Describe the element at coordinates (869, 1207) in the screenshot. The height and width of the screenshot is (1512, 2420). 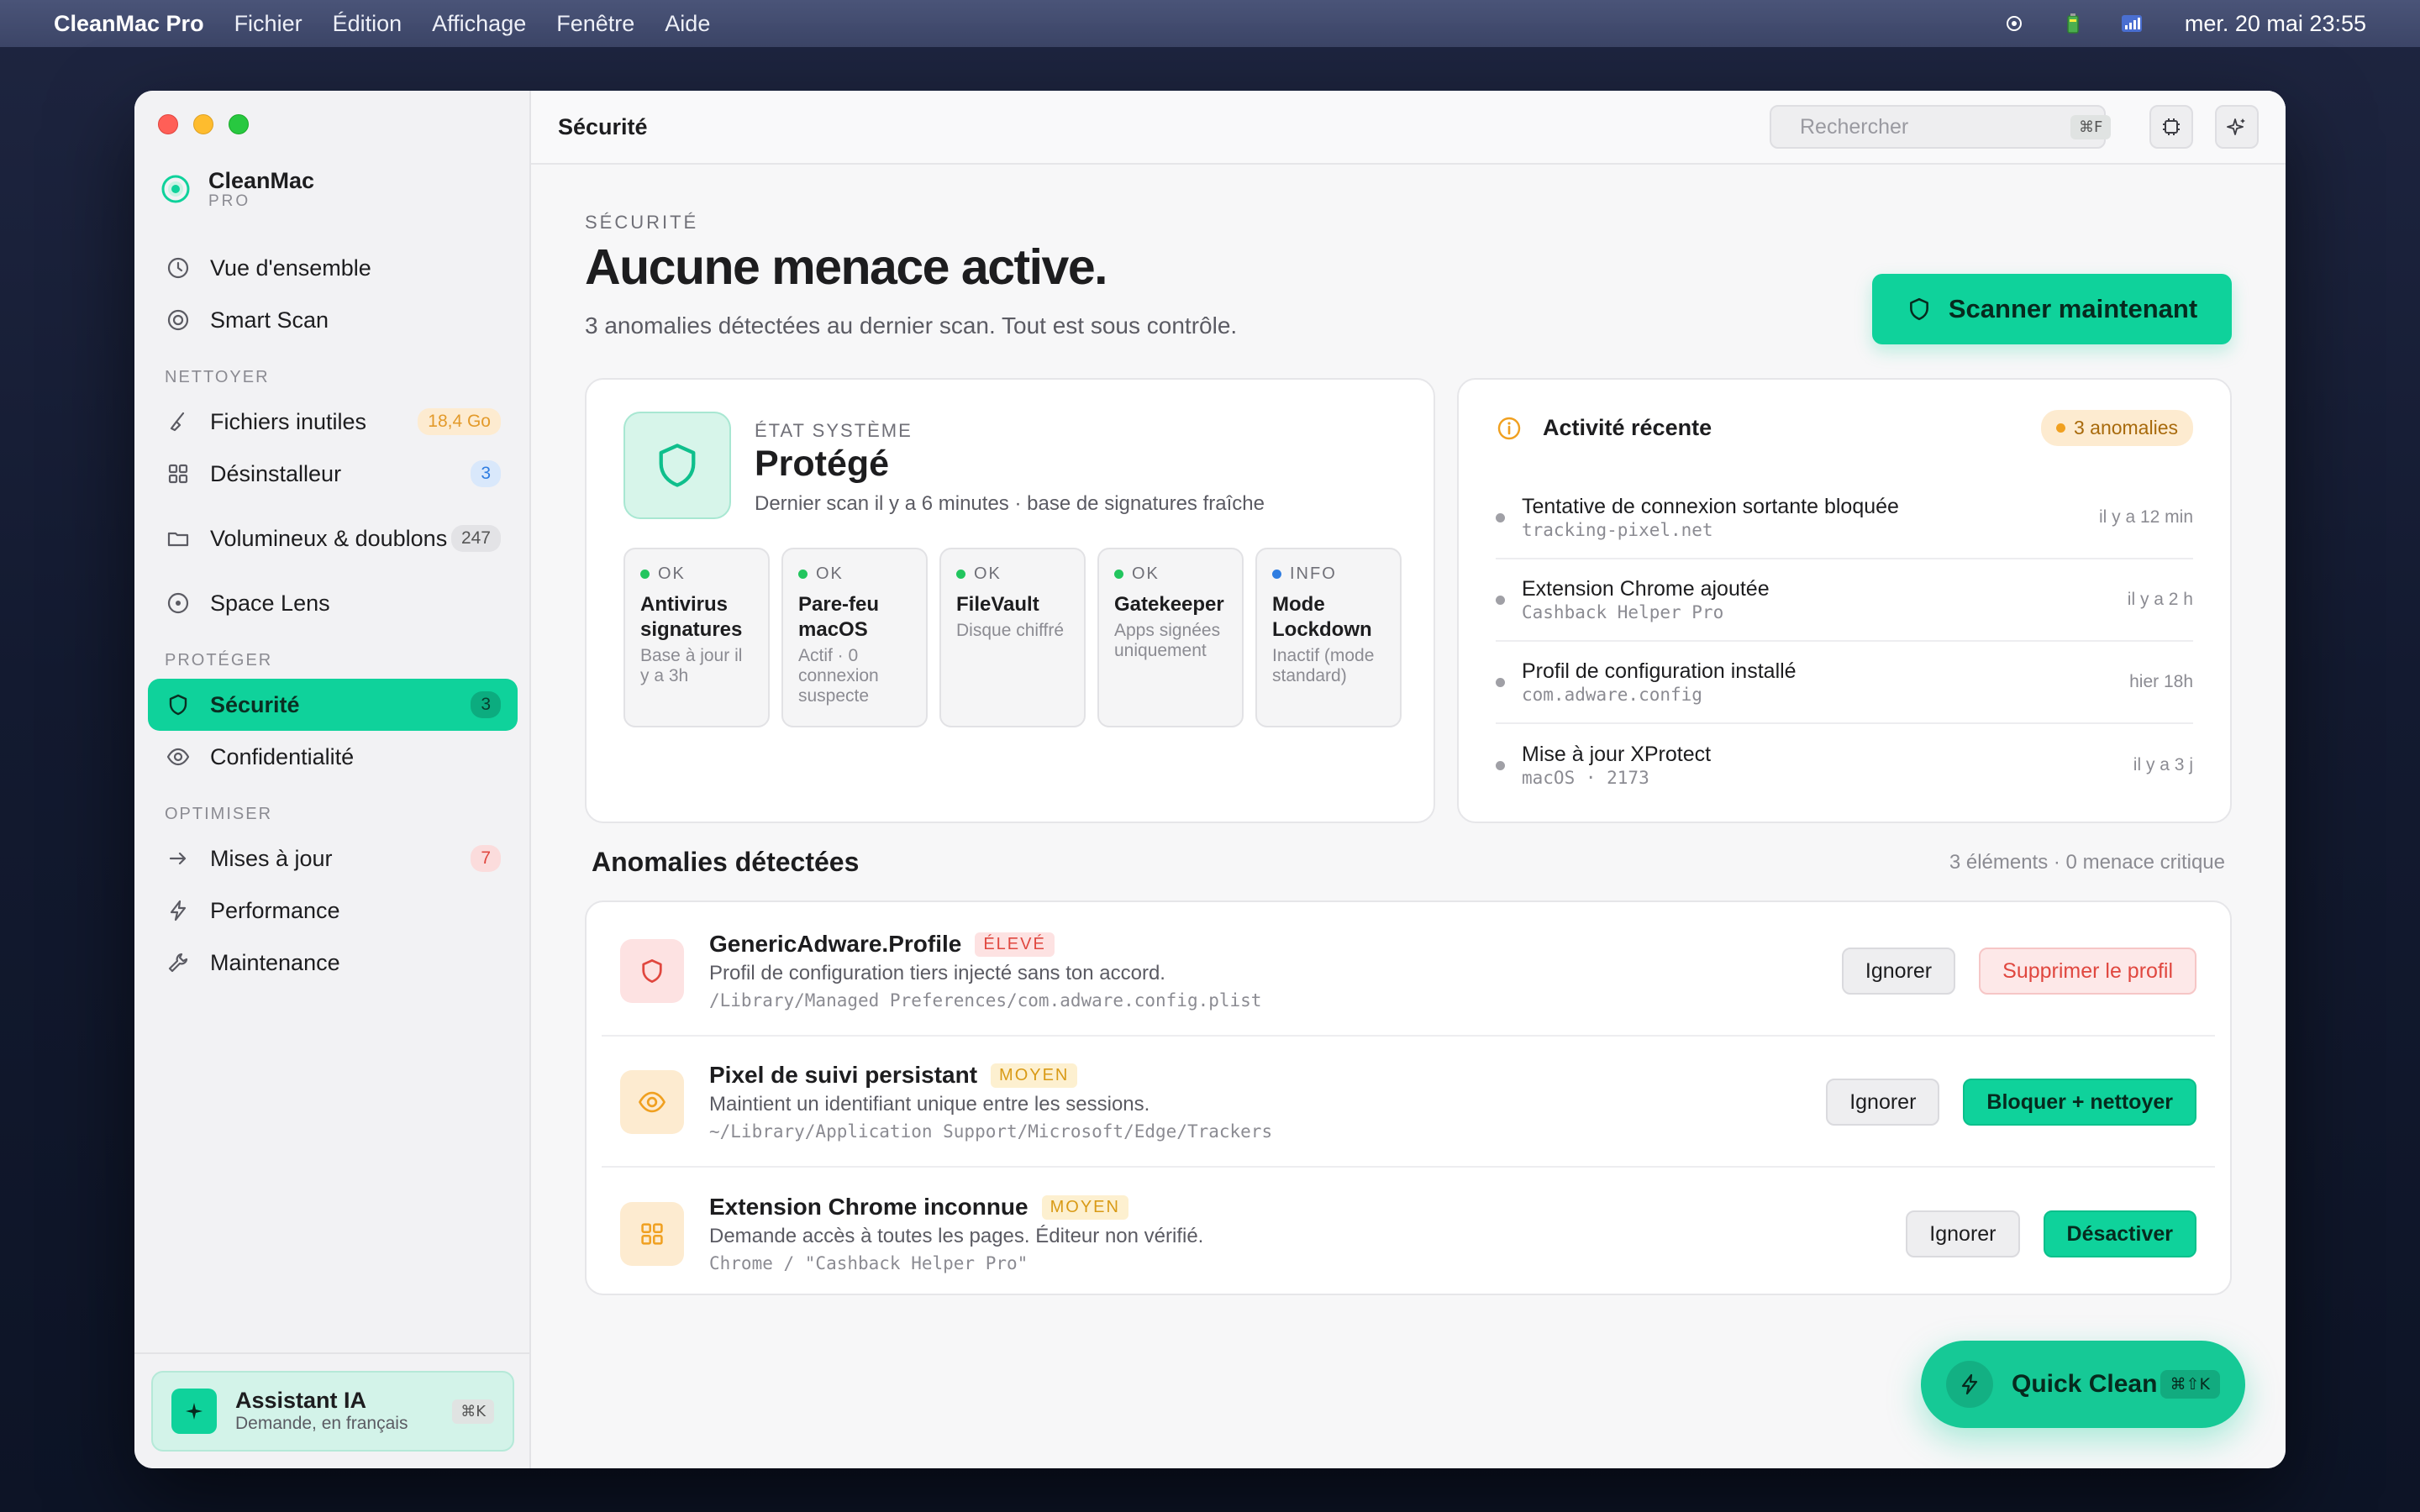
I see `anomaly-name: Extension Chrome inconnue` at that location.